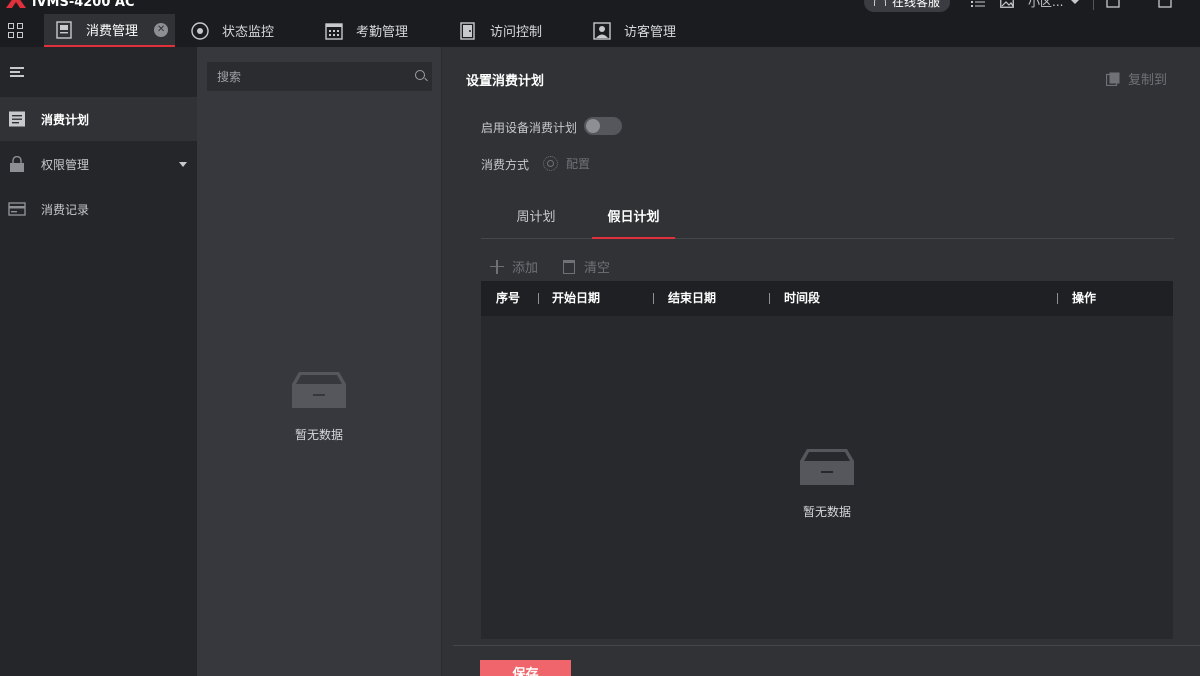 Image resolution: width=1200 pixels, height=676 pixels. Describe the element at coordinates (183, 164) in the screenshot. I see `caret-down-icon` at that location.